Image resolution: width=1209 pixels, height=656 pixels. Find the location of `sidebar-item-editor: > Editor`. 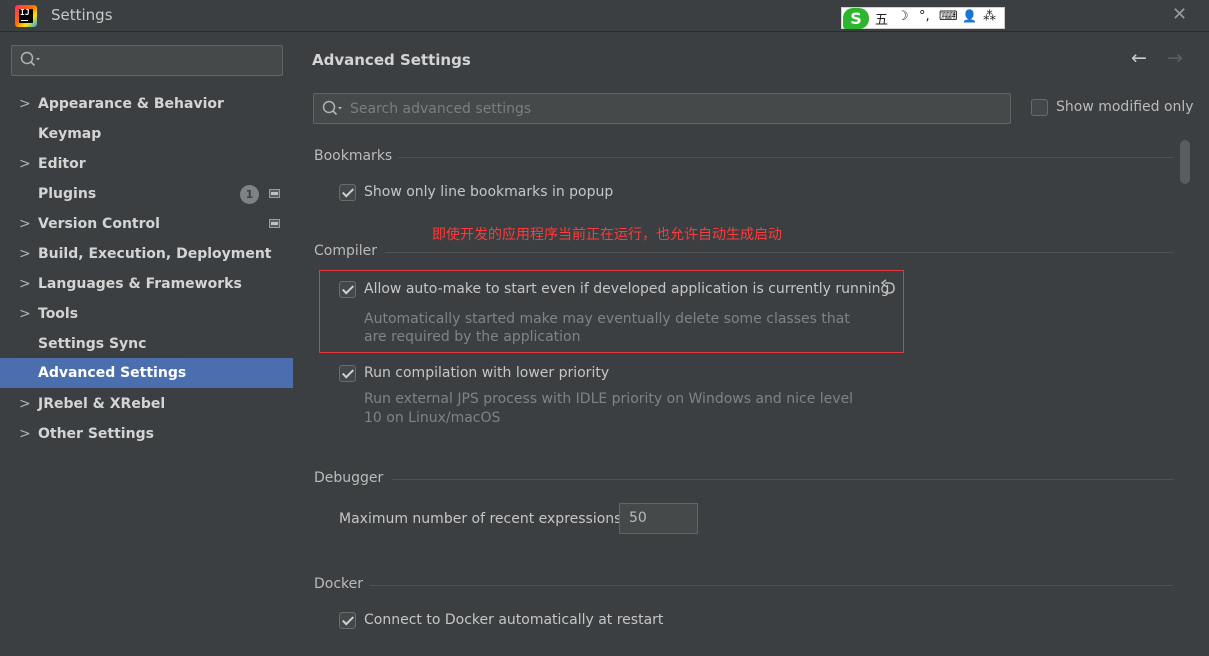

sidebar-item-editor: > Editor is located at coordinates (146, 164).